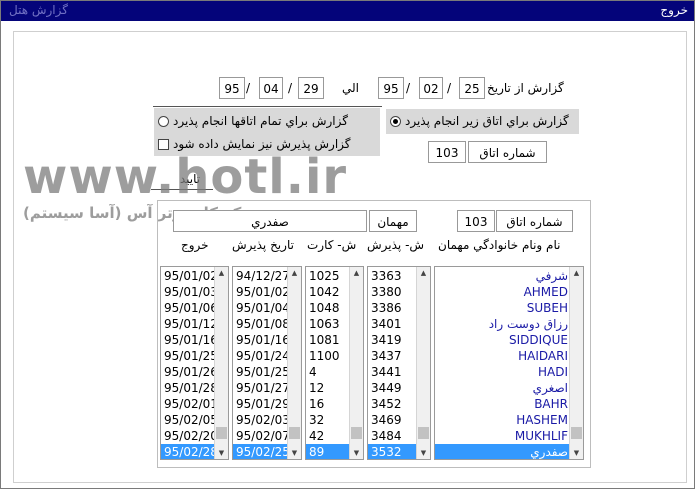 Image resolution: width=695 pixels, height=489 pixels. Describe the element at coordinates (392, 340) in the screenshot. I see `checkin-number-cell: 3419` at that location.